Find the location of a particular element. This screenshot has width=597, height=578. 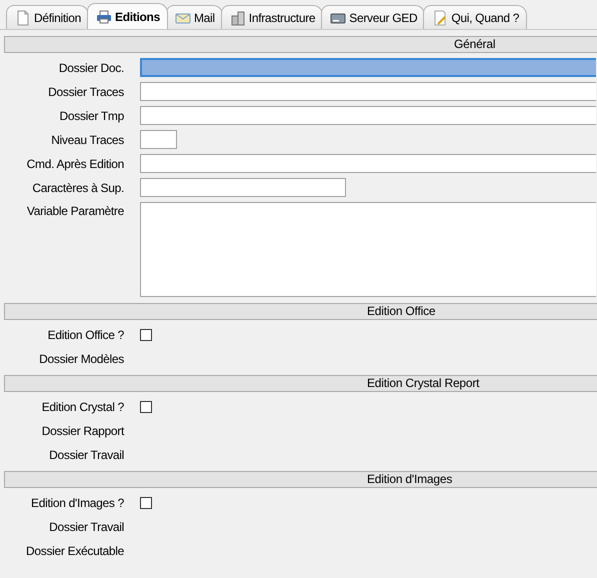

tab: Mail is located at coordinates (194, 17).